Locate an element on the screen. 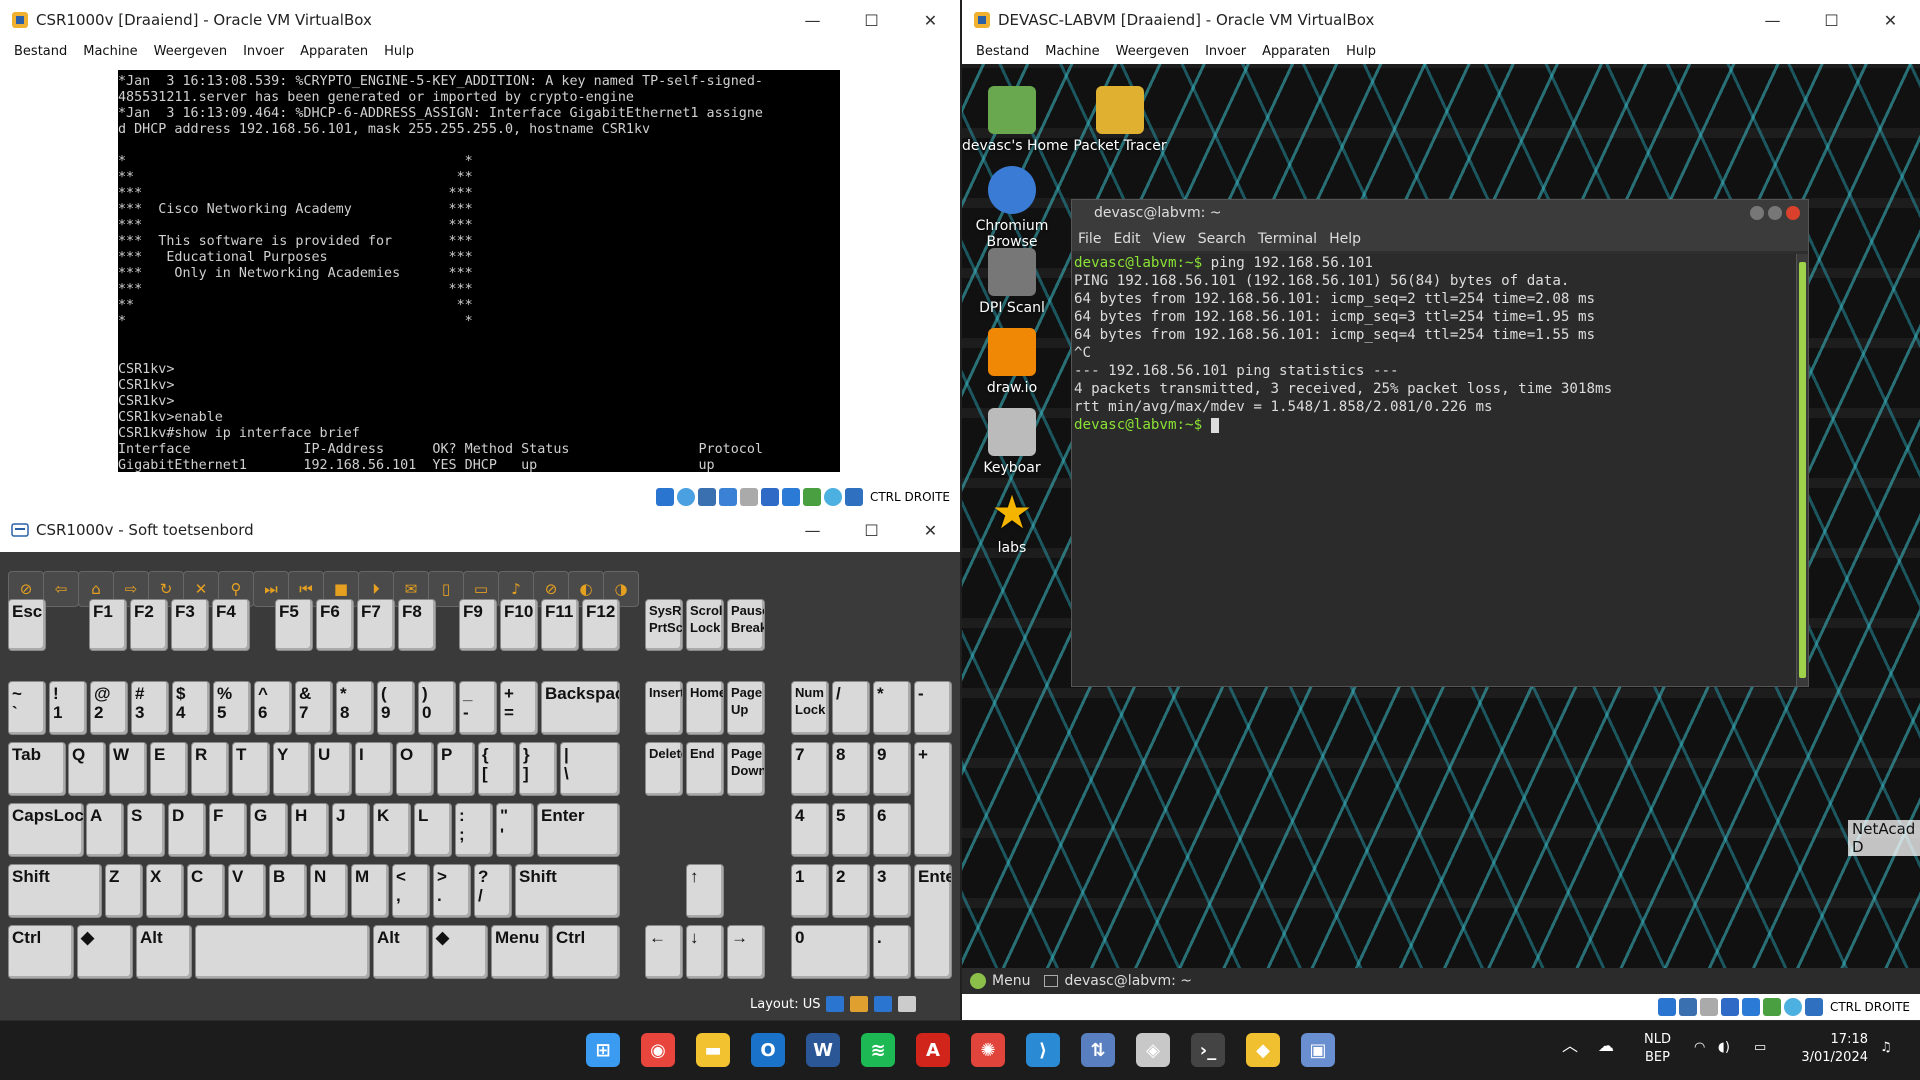 This screenshot has height=1080, width=1920. key-sysrq: SysRq PrtScr is located at coordinates (664, 625).